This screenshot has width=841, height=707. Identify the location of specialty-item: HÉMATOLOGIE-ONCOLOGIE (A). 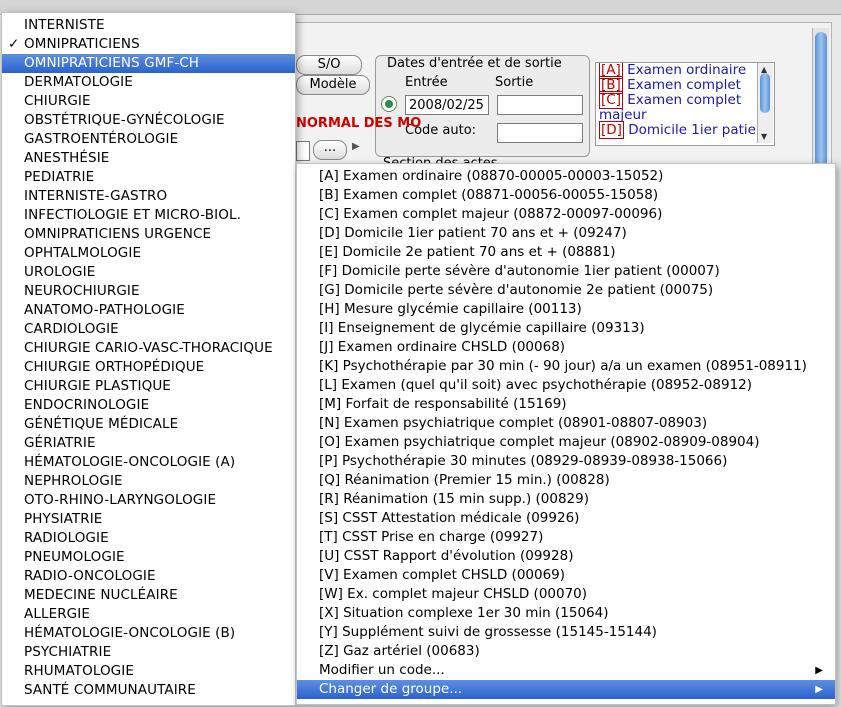
(148, 462).